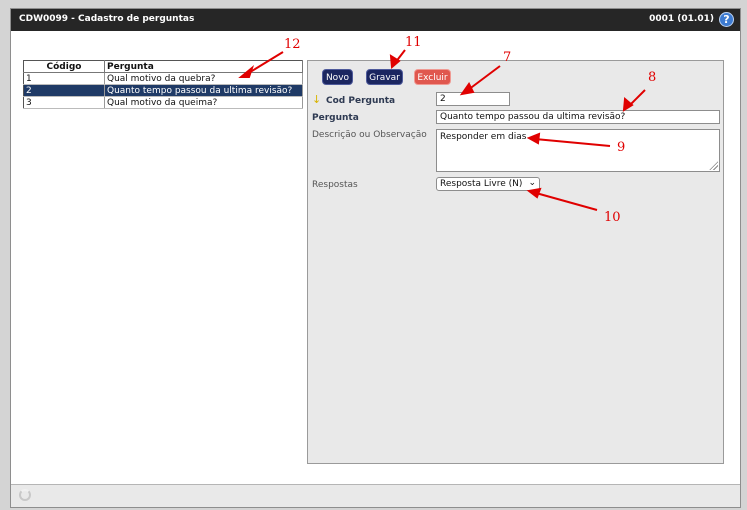 This screenshot has height=510, width=747. I want to click on annotation-11: 11, so click(413, 42).